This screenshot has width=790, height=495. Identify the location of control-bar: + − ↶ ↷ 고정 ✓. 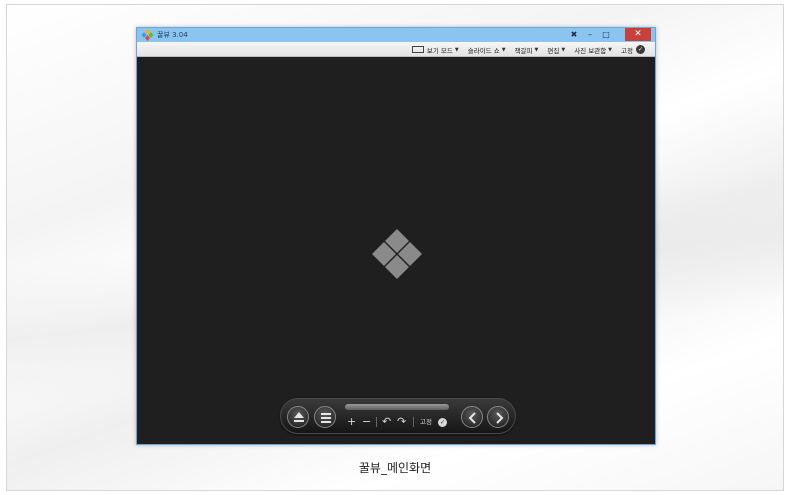
(398, 416).